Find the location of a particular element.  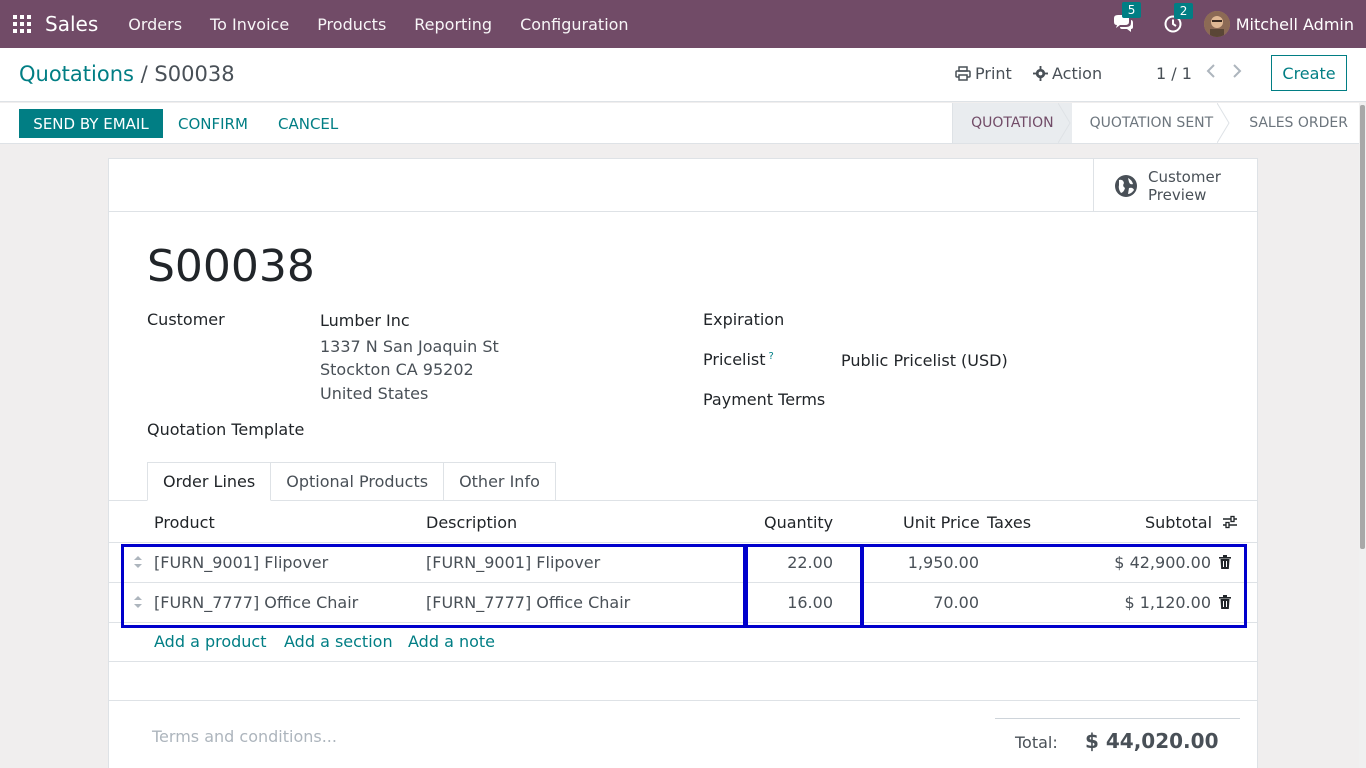

stage-quotation-sent: QUOTATION SENT is located at coordinates (1152, 123).